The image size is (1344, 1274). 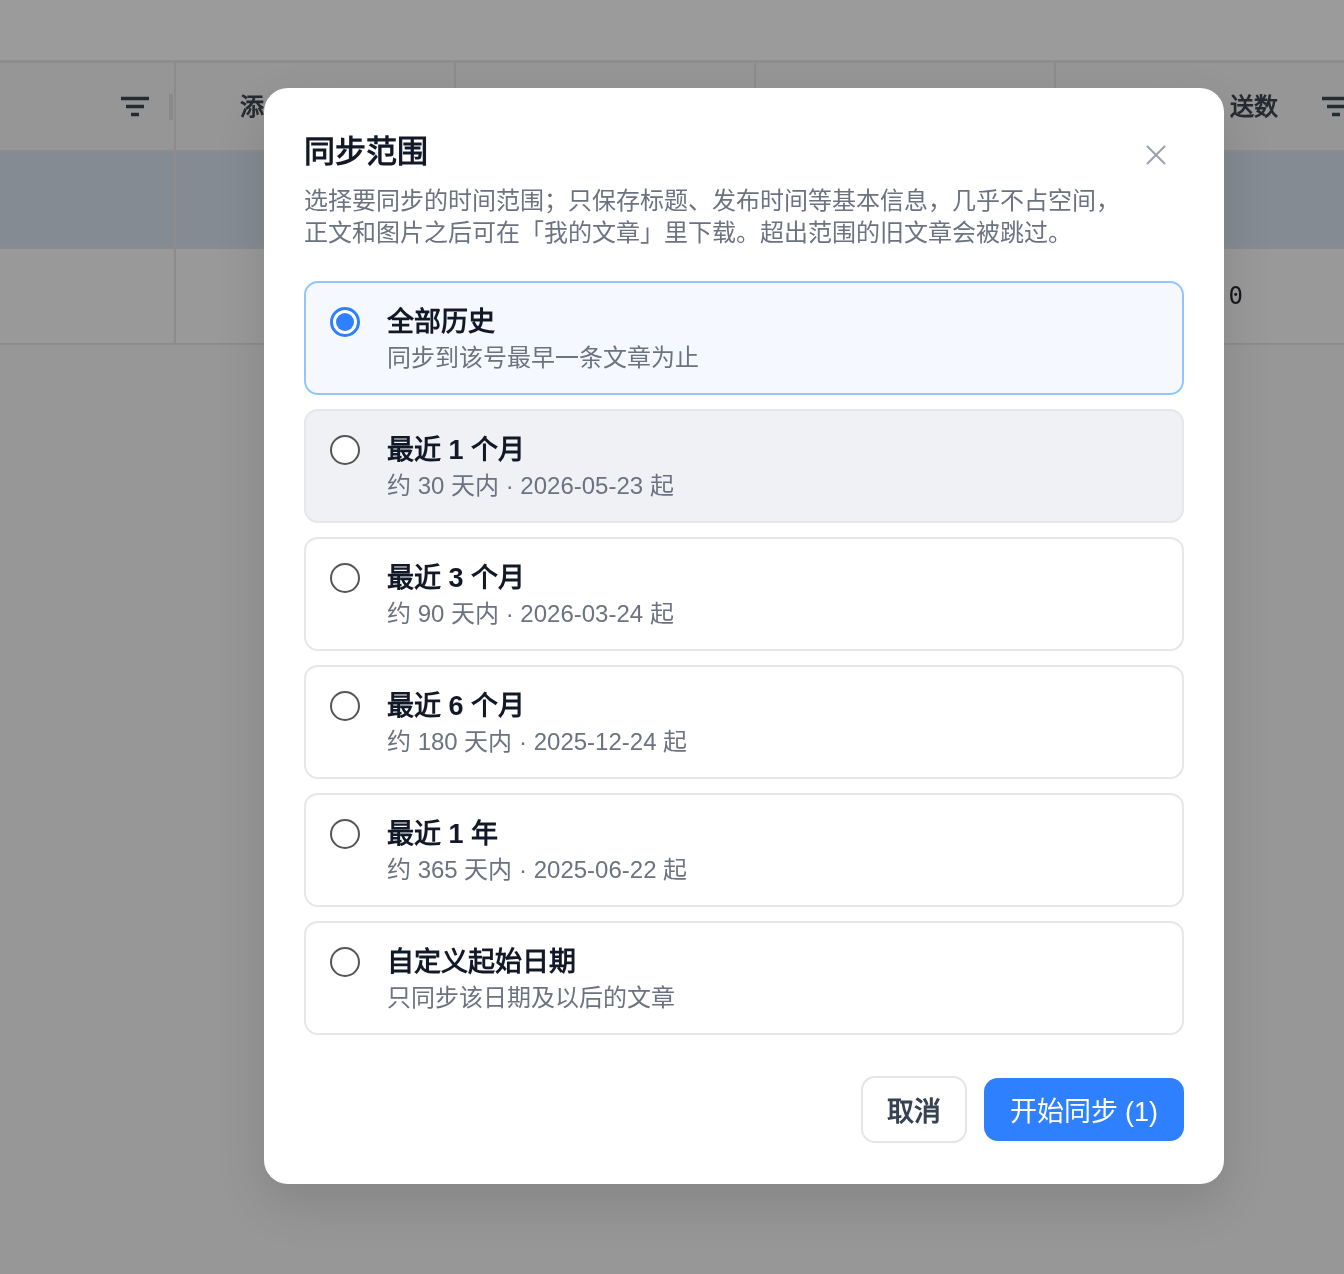 I want to click on range-option: 最近 1 个月 约 30 天内 · 2026-05-23 起, so click(x=744, y=466).